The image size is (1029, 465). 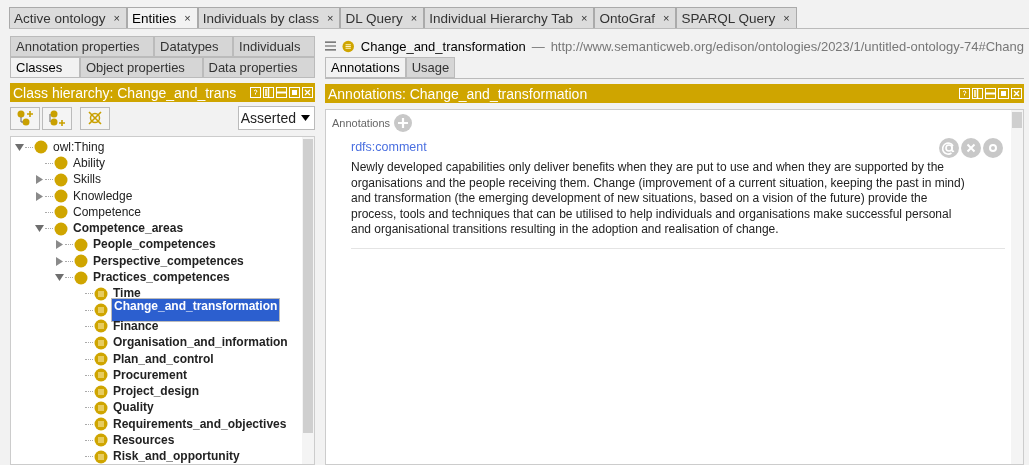 I want to click on entity-tab: Annotation properties, so click(x=82, y=46).